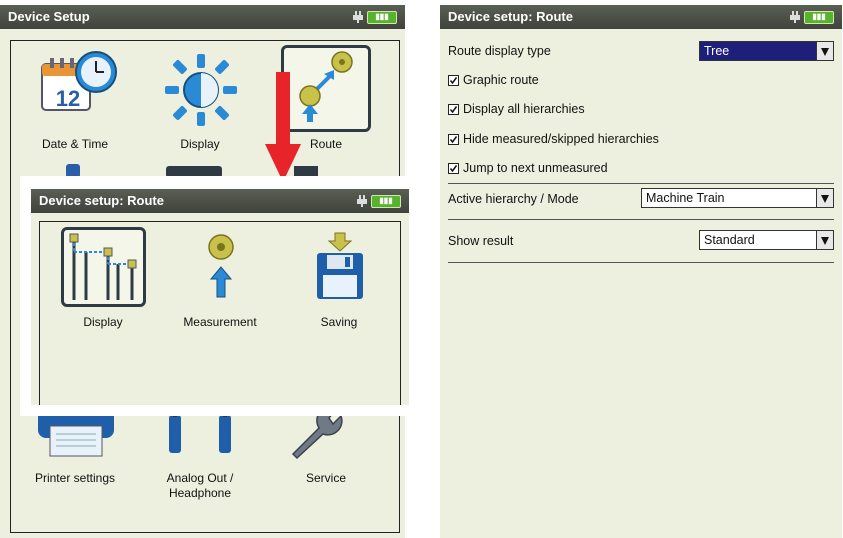 This screenshot has width=843, height=538. I want to click on route-display-type-label: Route display type, so click(499, 51).